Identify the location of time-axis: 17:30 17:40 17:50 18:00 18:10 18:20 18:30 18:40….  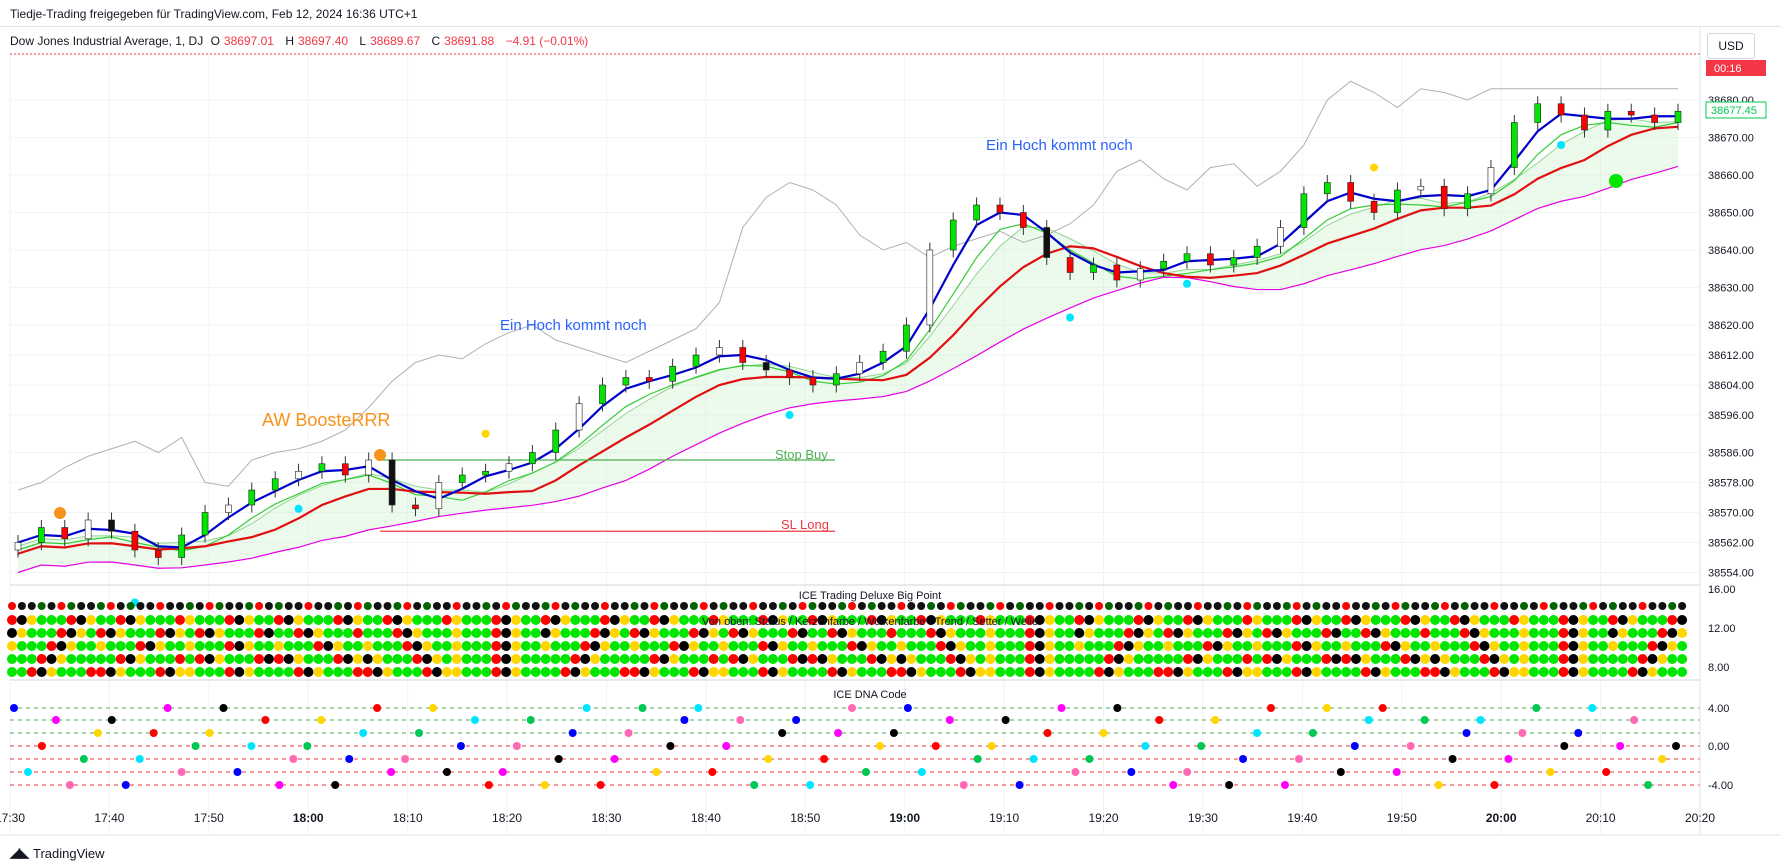
(890, 823).